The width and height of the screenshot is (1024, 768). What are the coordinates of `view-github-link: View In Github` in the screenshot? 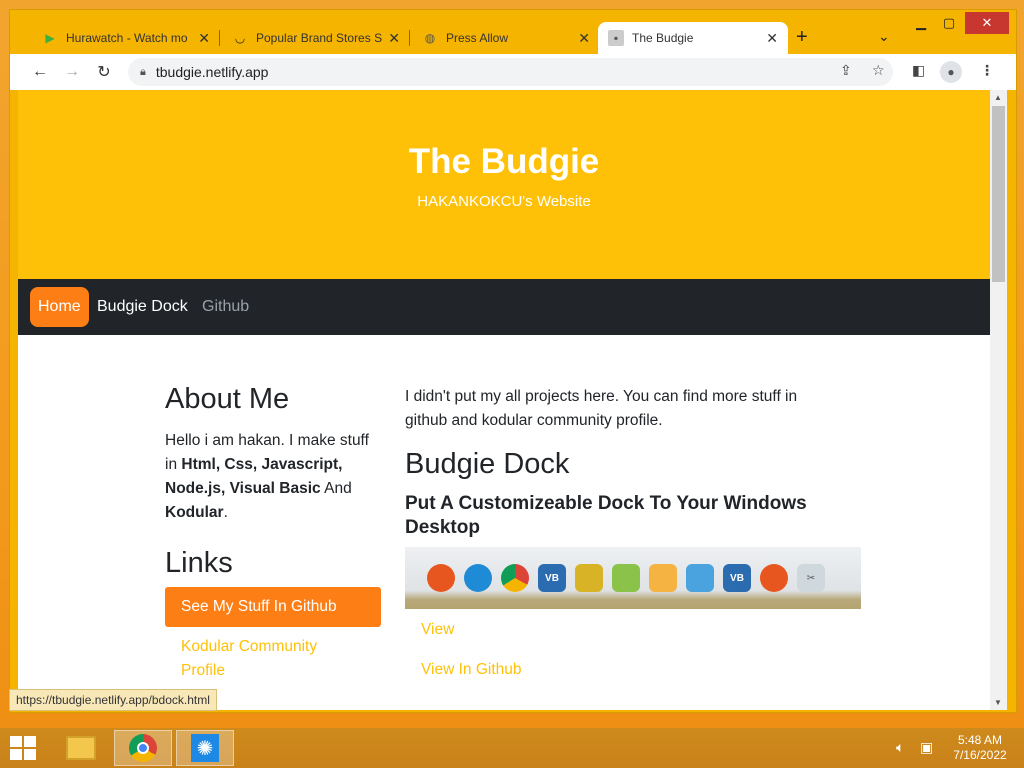 It's located at (471, 670).